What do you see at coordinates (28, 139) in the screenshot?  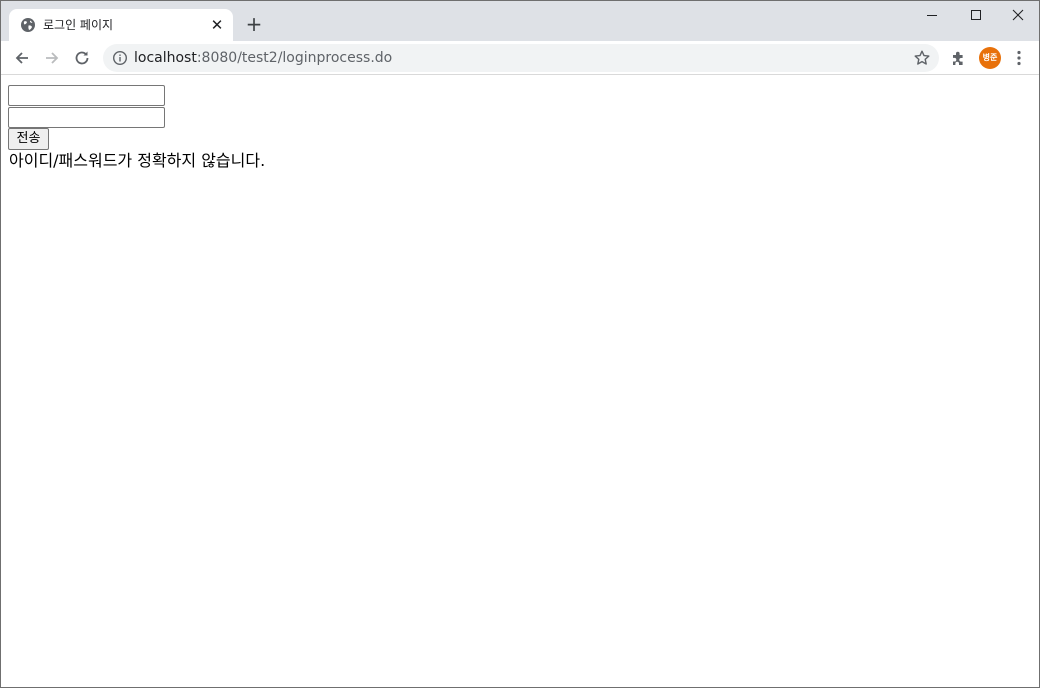 I see `submit-button: 전송` at bounding box center [28, 139].